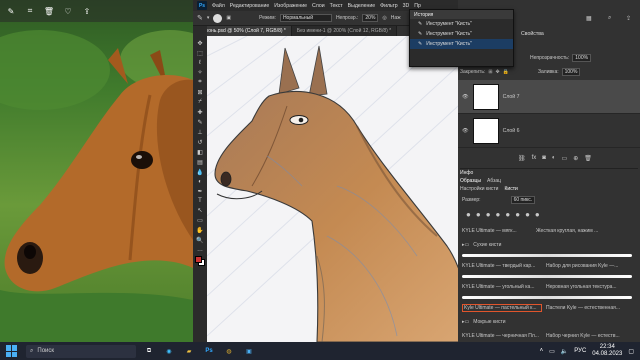 The height and width of the screenshot is (360, 640). I want to click on zoom-tool-icon: 🔍, so click(199, 240).